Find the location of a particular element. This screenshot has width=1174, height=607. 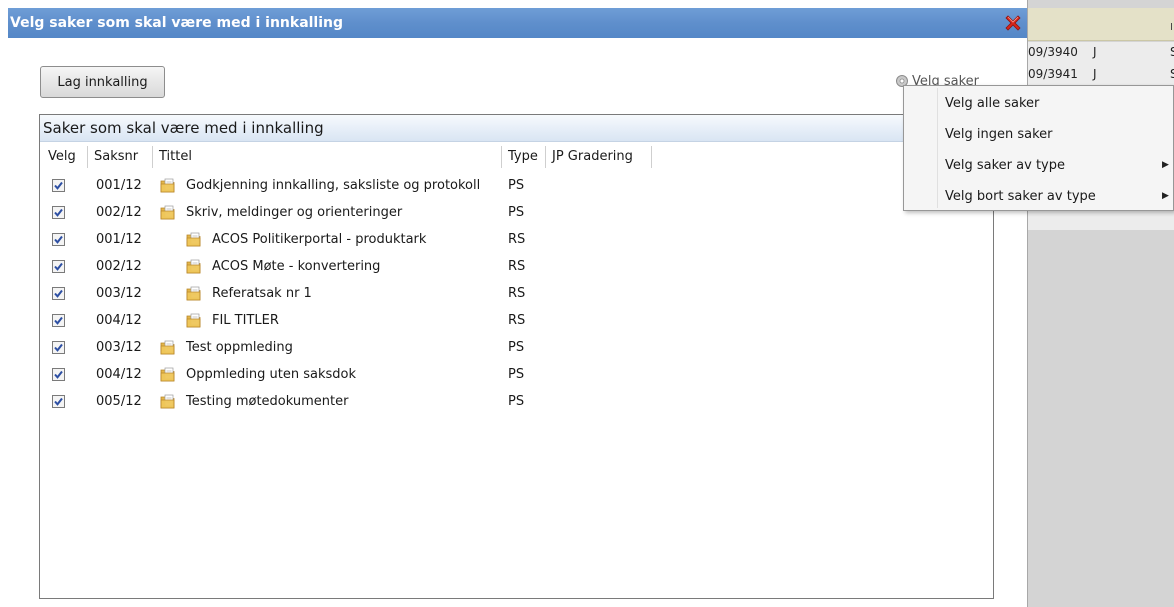

table-row: 004/12 FIL TITLER RS is located at coordinates (516, 320).